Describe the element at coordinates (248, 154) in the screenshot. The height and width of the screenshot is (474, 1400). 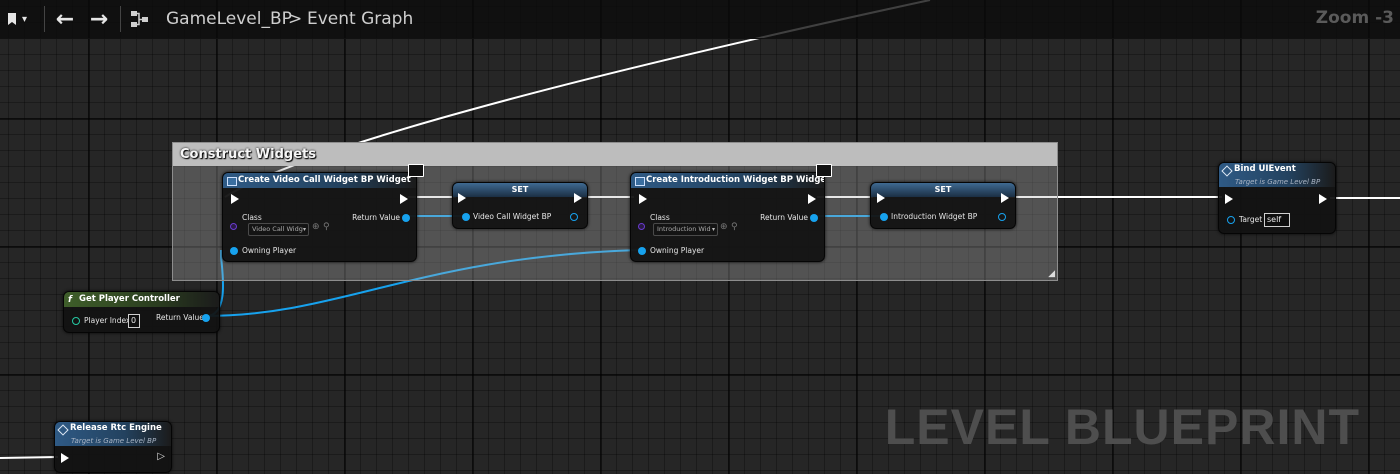
I see `comment-title: Construct Widgets` at that location.